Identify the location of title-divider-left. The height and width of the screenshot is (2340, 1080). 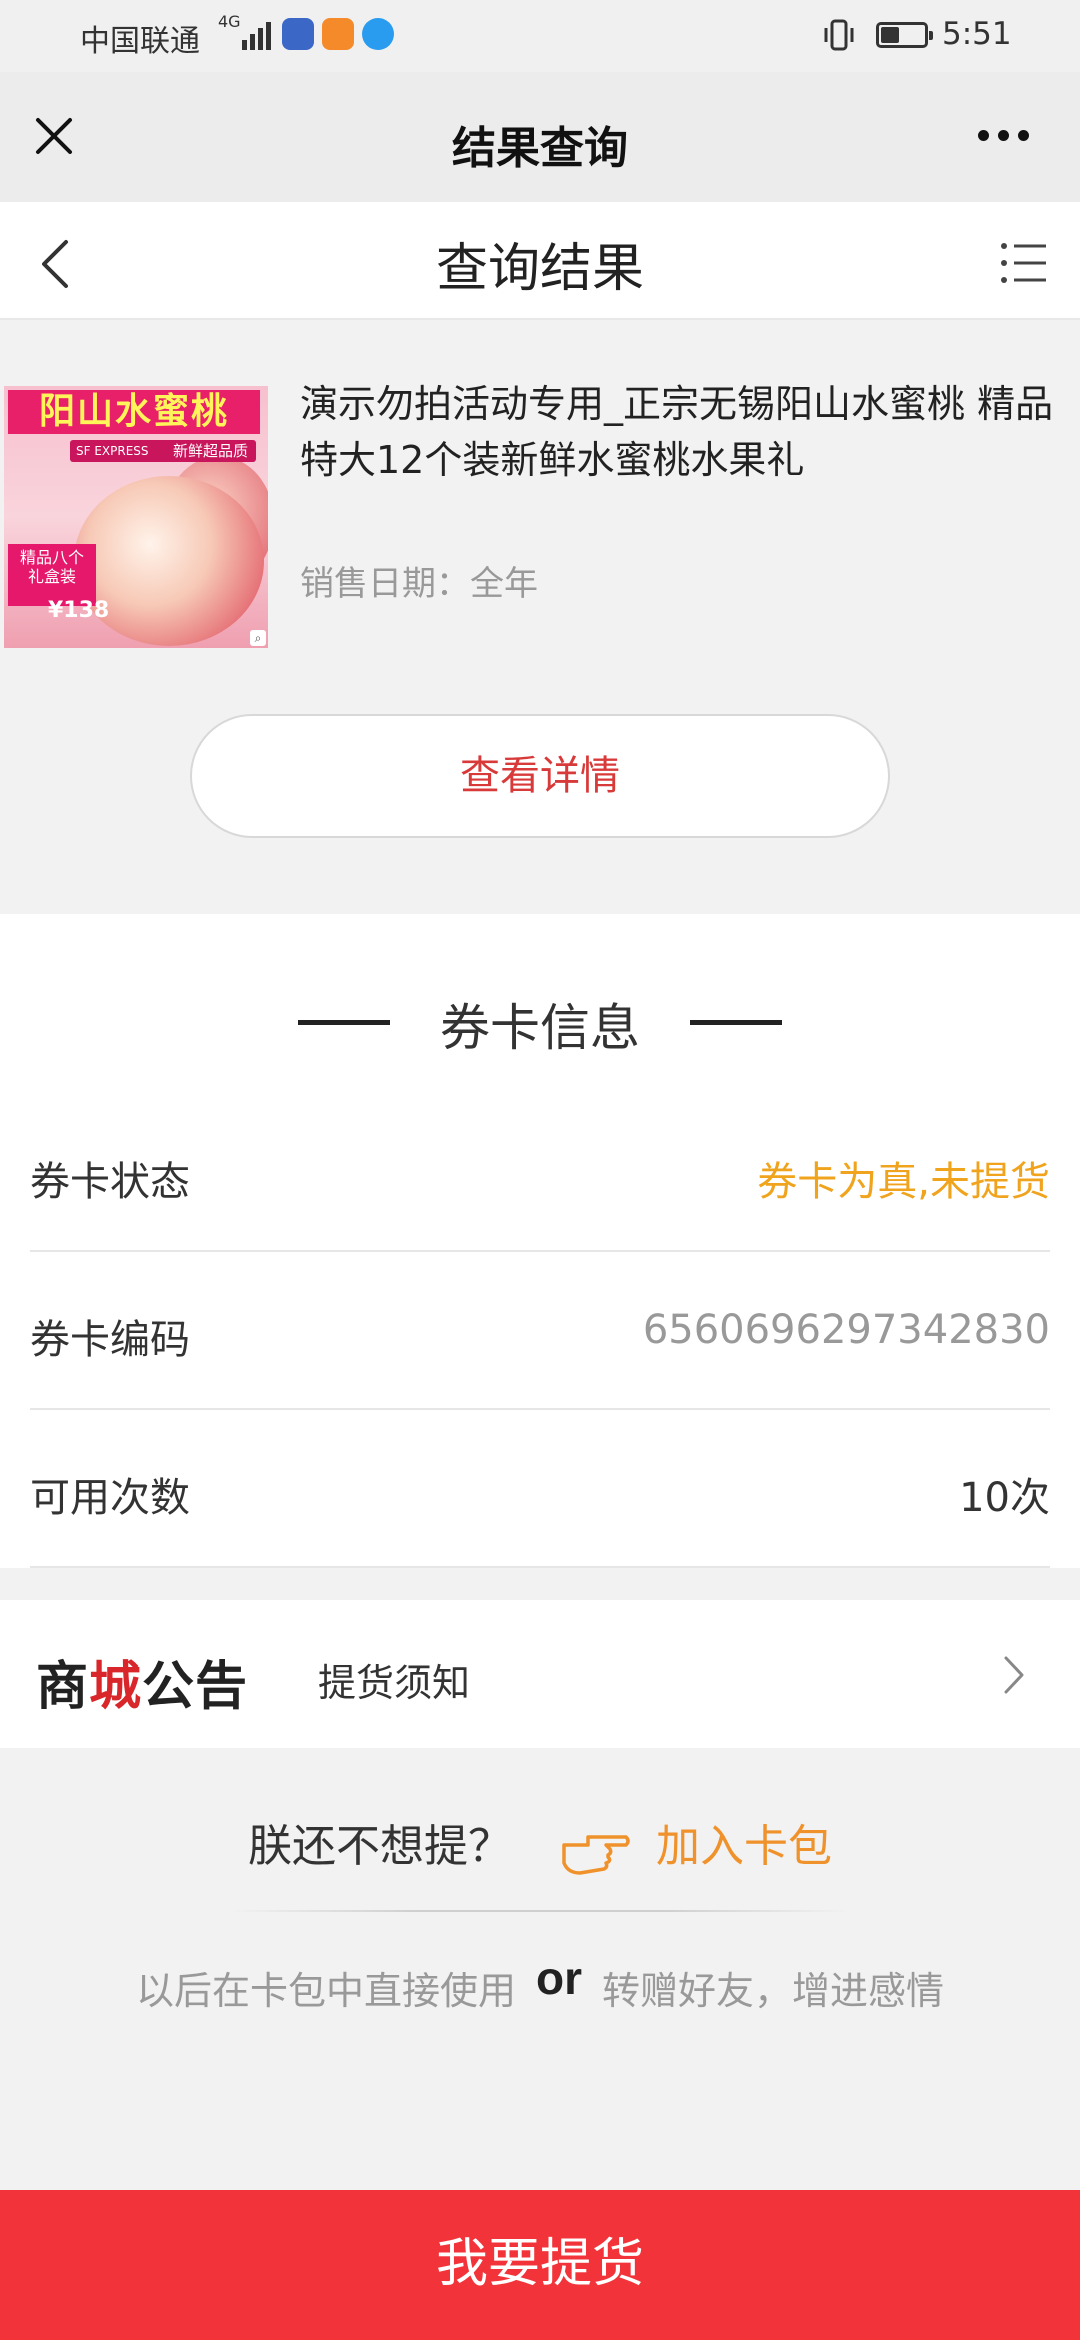
(344, 1022).